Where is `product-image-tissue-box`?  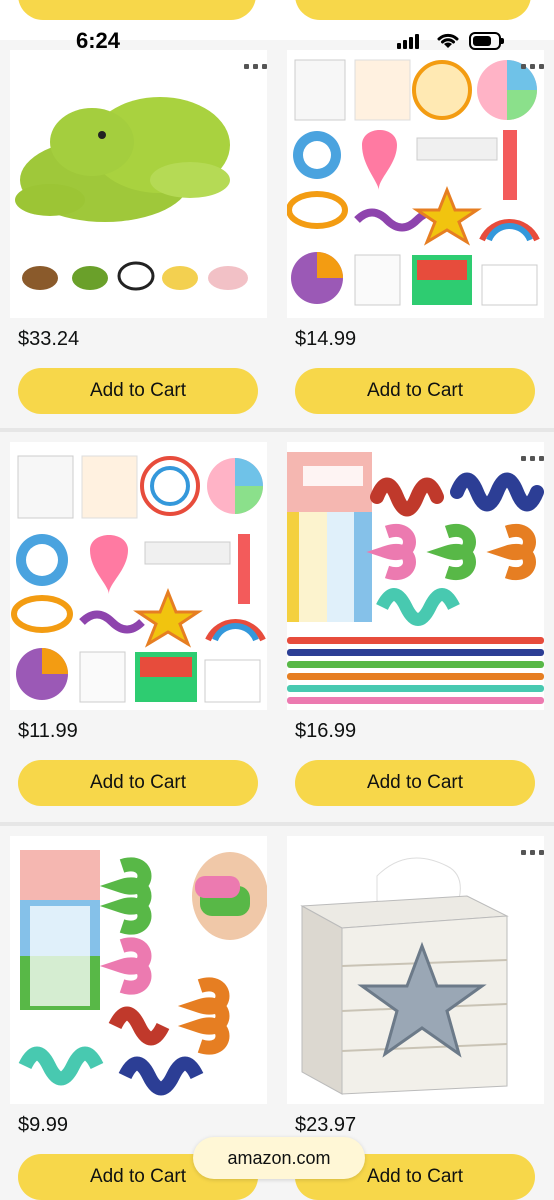
product-image-tissue-box is located at coordinates (415, 970).